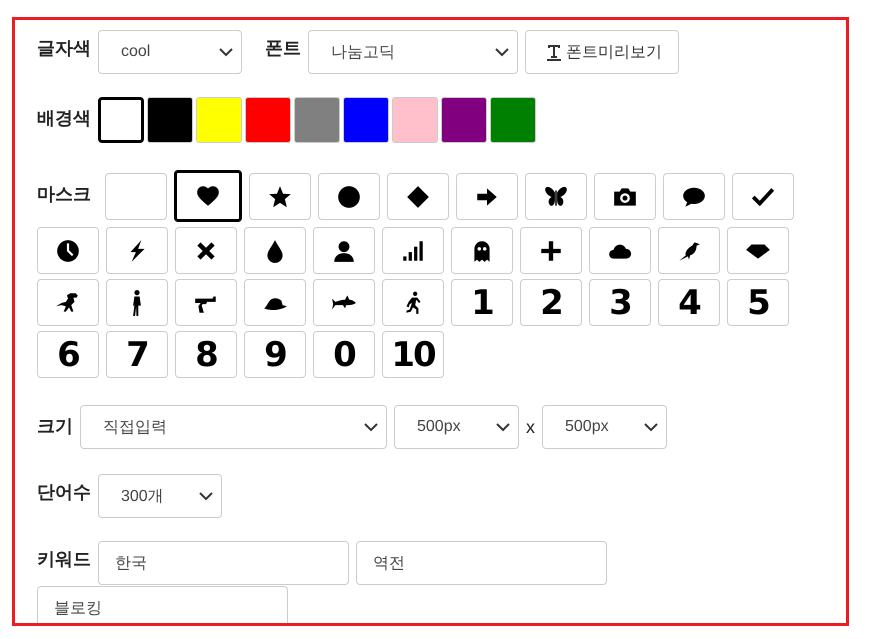  What do you see at coordinates (68, 251) in the screenshot?
I see `clock-icon` at bounding box center [68, 251].